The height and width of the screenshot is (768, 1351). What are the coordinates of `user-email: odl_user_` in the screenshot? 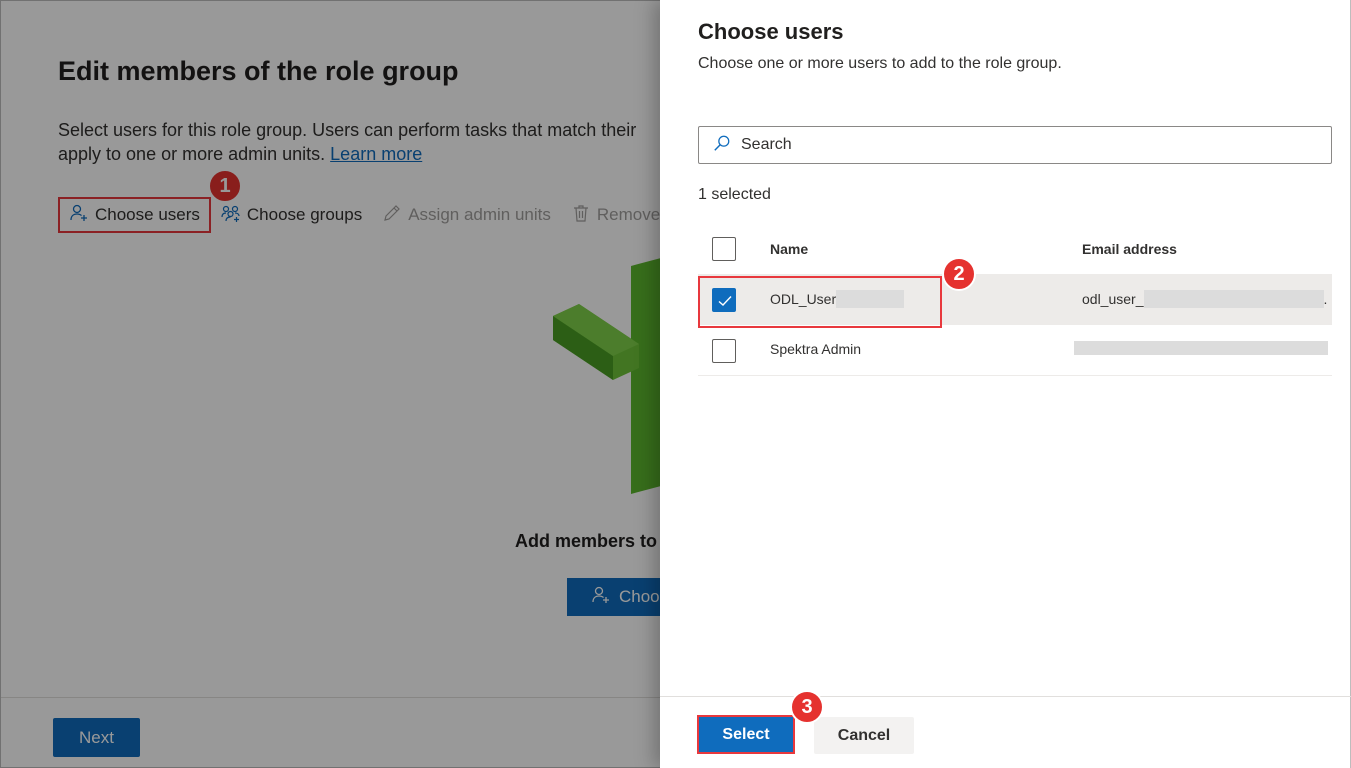 It's located at (1113, 299).